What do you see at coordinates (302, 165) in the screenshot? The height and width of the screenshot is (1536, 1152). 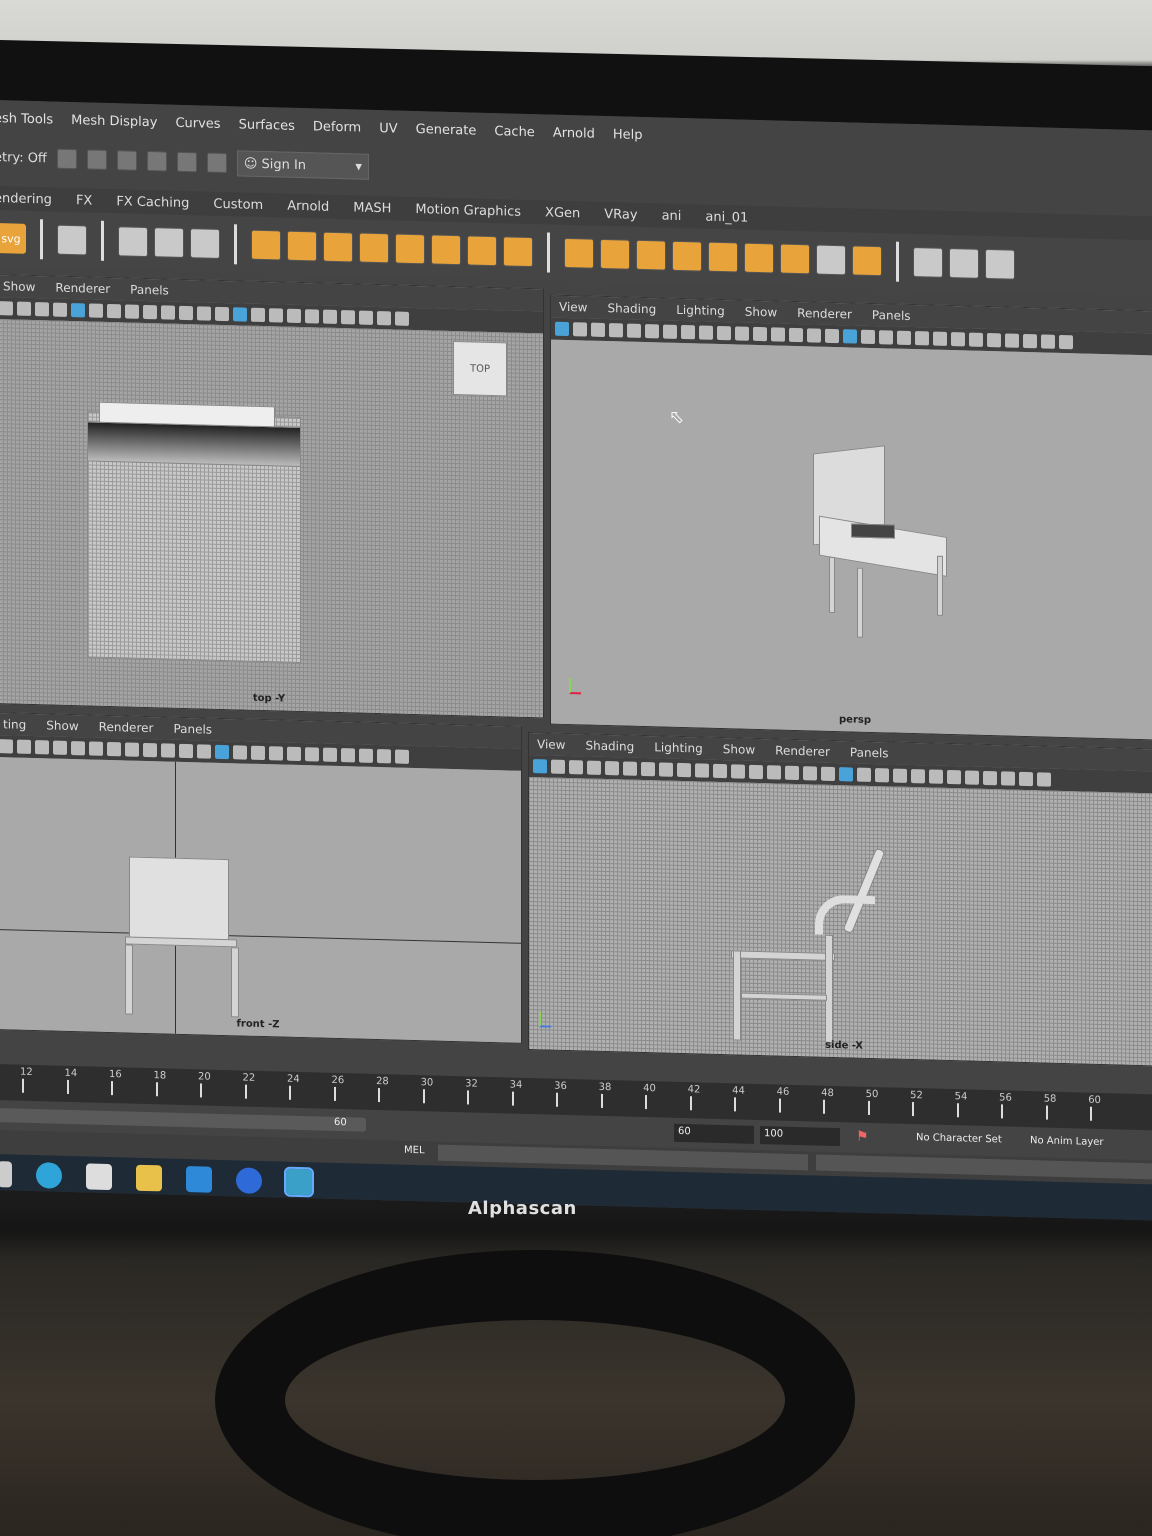 I see `sign-in-button: ☺ Sign In ▾` at bounding box center [302, 165].